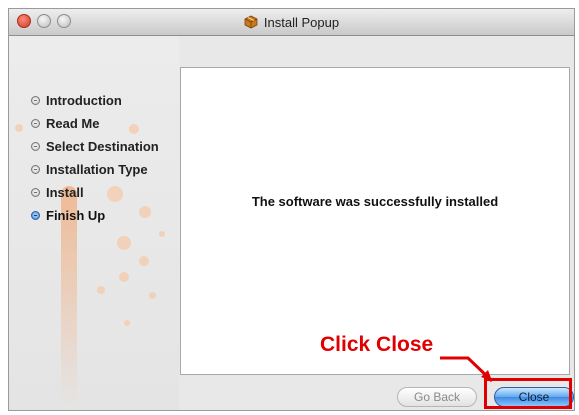 Image resolution: width=579 pixels, height=415 pixels. I want to click on step-label: Read Me, so click(73, 123).